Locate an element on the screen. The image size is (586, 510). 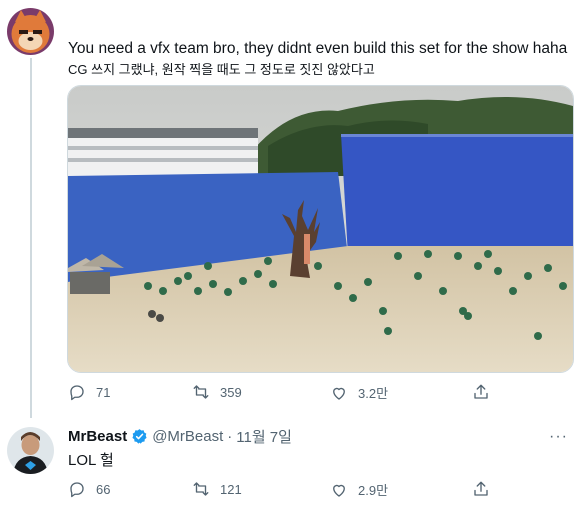
retweet-button: 121 is located at coordinates (217, 489).